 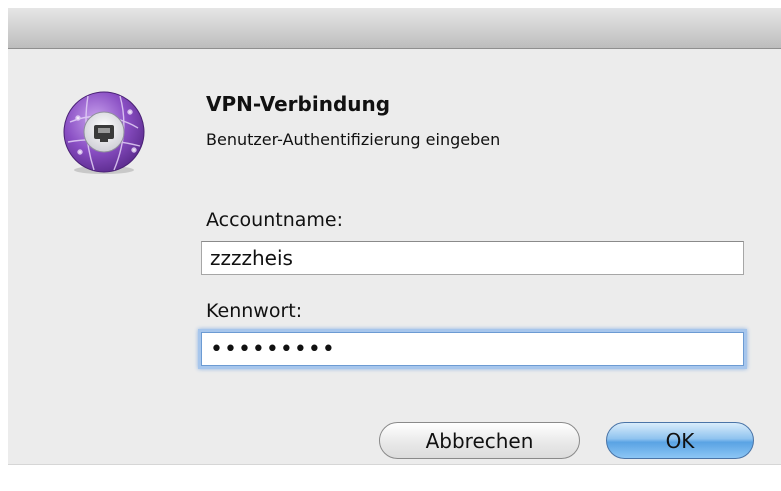 What do you see at coordinates (104, 132) in the screenshot?
I see `vpn-network-icon` at bounding box center [104, 132].